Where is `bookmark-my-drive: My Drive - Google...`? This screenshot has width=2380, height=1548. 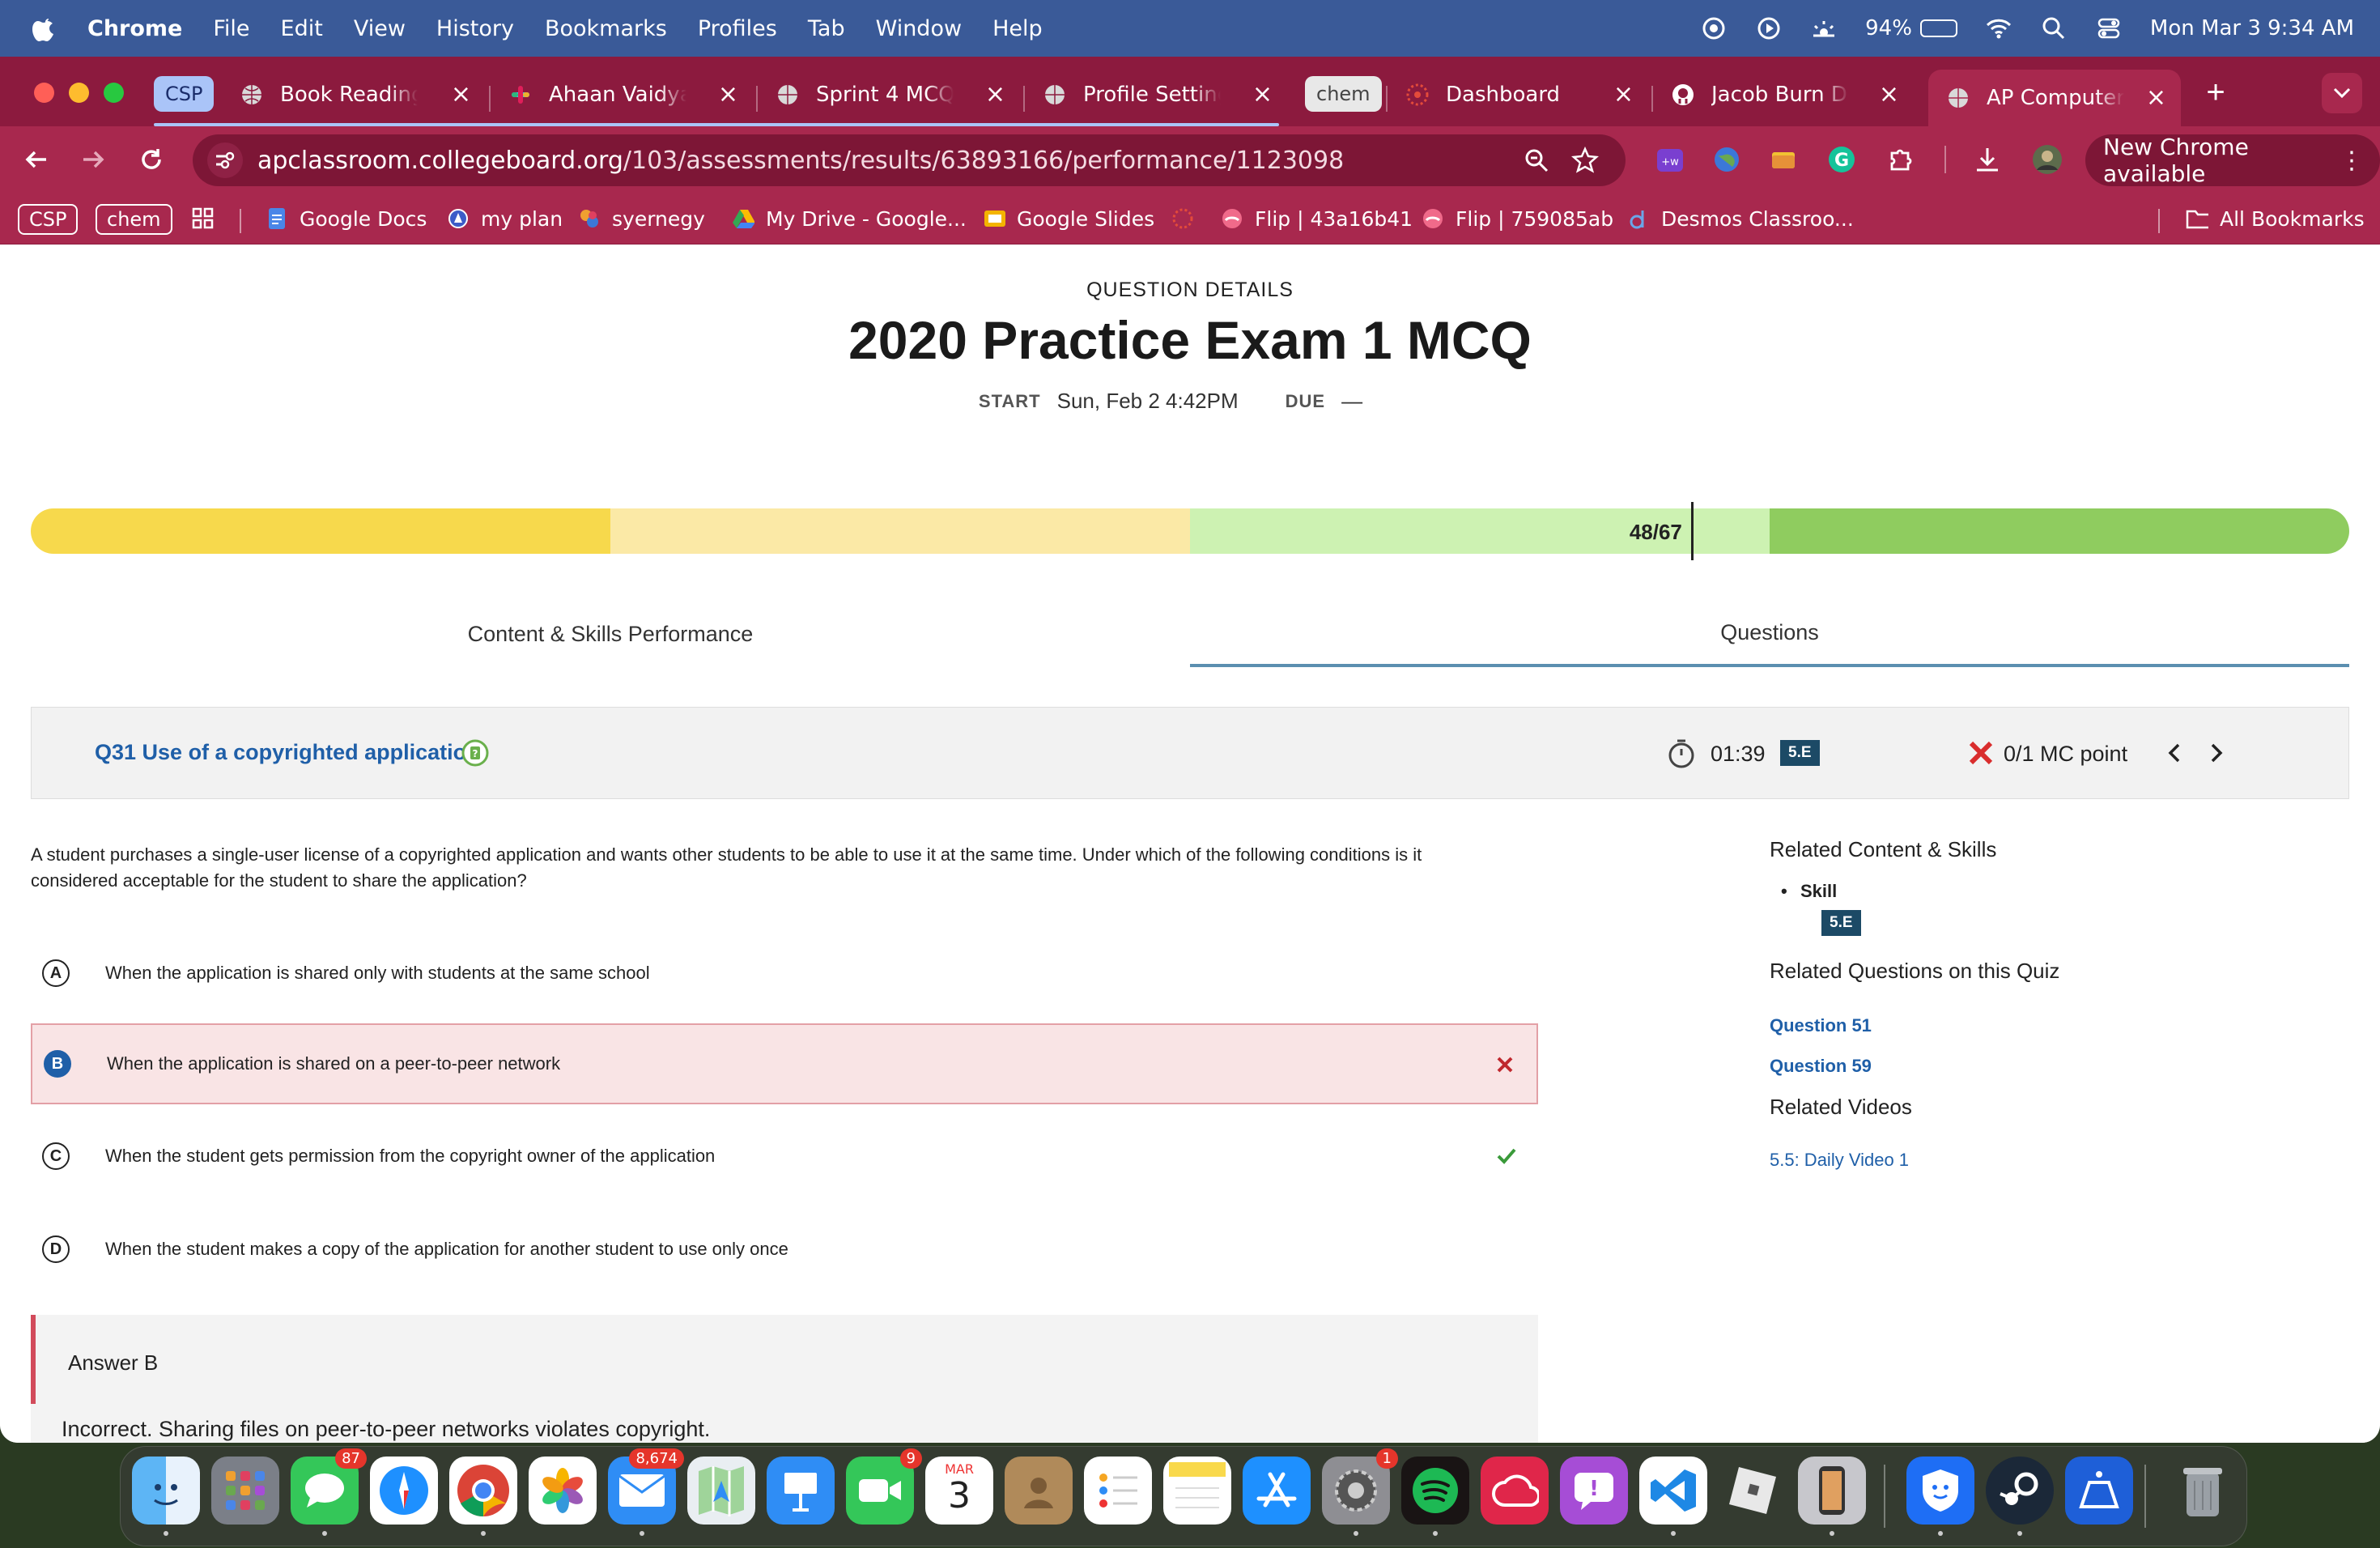
bookmark-my-drive: My Drive - Google... is located at coordinates (850, 219).